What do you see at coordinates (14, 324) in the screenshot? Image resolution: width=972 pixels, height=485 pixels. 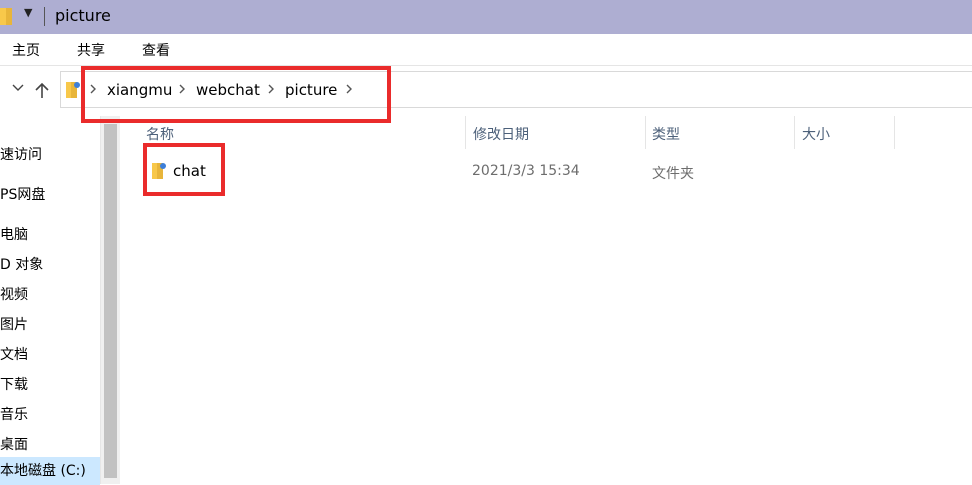 I see `sidebar-item-pictures: 图片` at bounding box center [14, 324].